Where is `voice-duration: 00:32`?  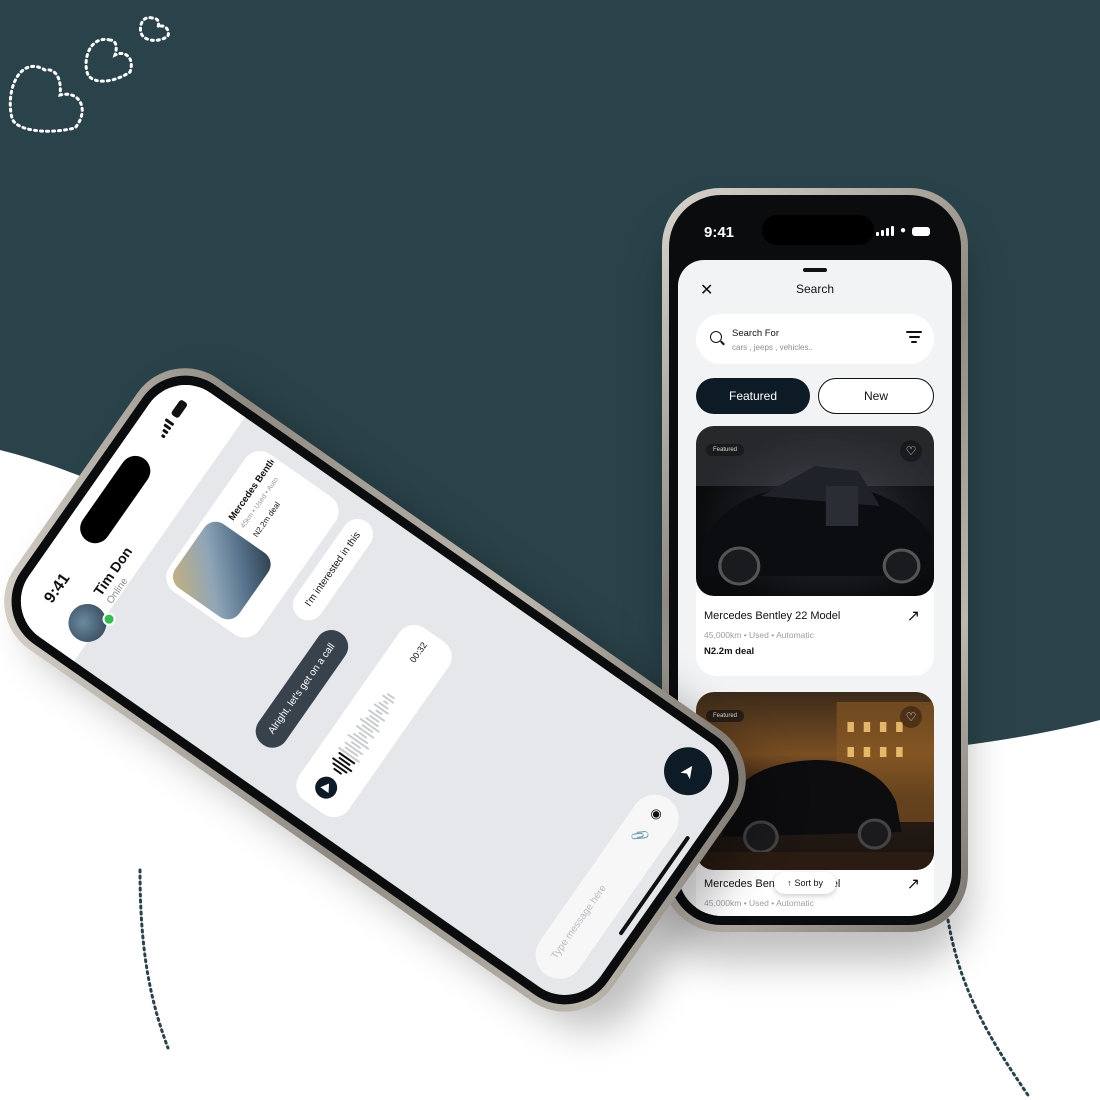 voice-duration: 00:32 is located at coordinates (418, 652).